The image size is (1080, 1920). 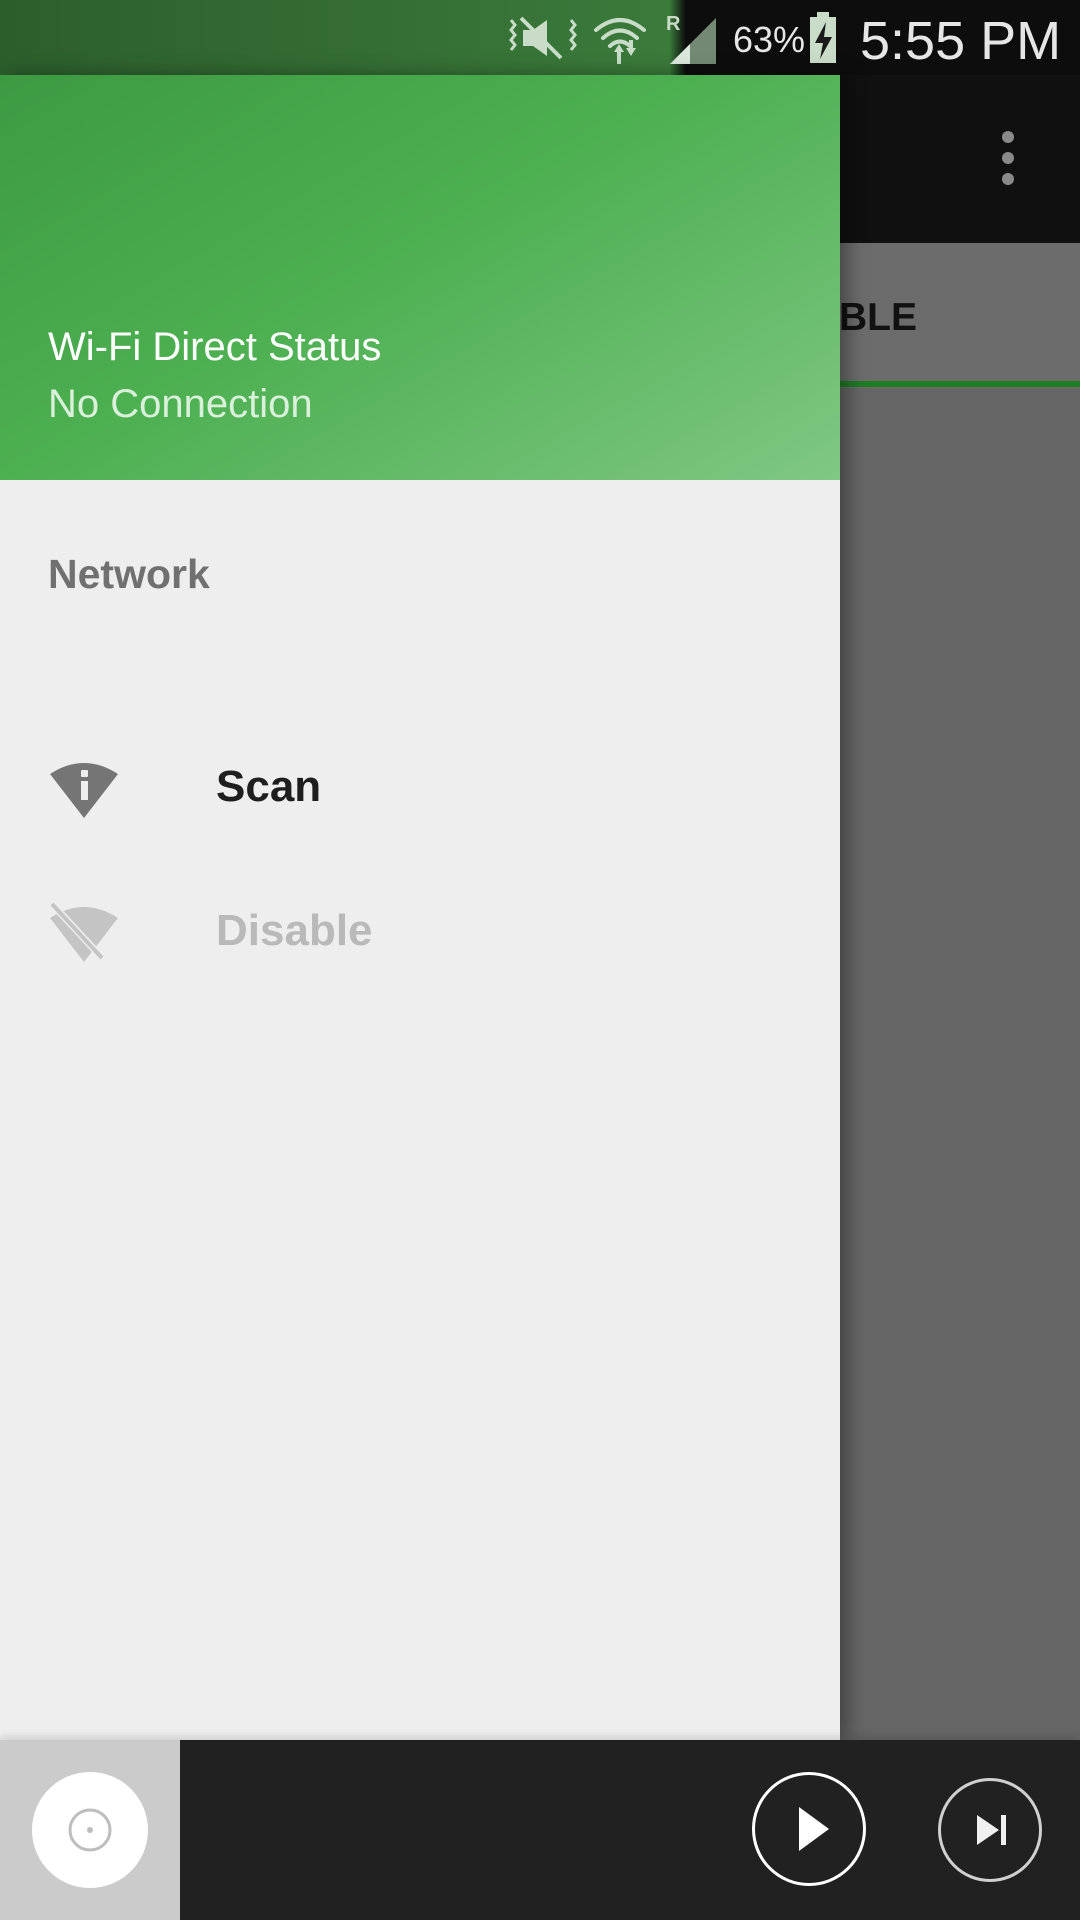 What do you see at coordinates (215, 347) in the screenshot?
I see `header-title: Wi-Fi Direct Status` at bounding box center [215, 347].